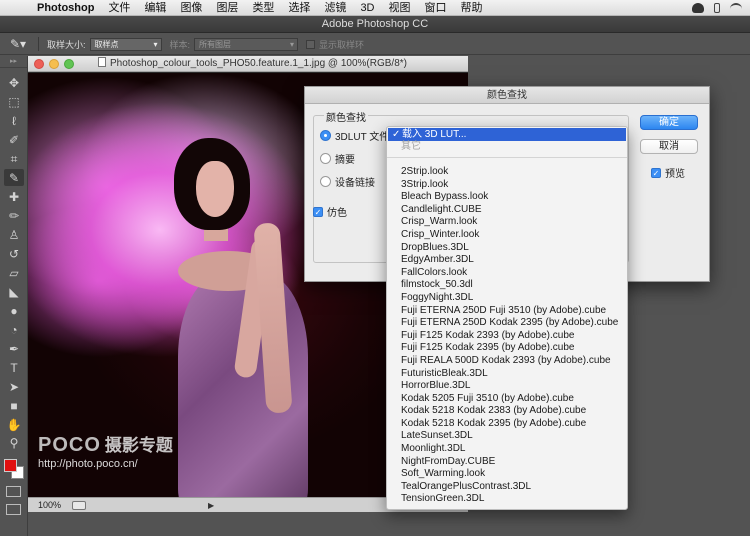 The height and width of the screenshot is (536, 750). What do you see at coordinates (717, 8) in the screenshot?
I see `bluetooth-icon` at bounding box center [717, 8].